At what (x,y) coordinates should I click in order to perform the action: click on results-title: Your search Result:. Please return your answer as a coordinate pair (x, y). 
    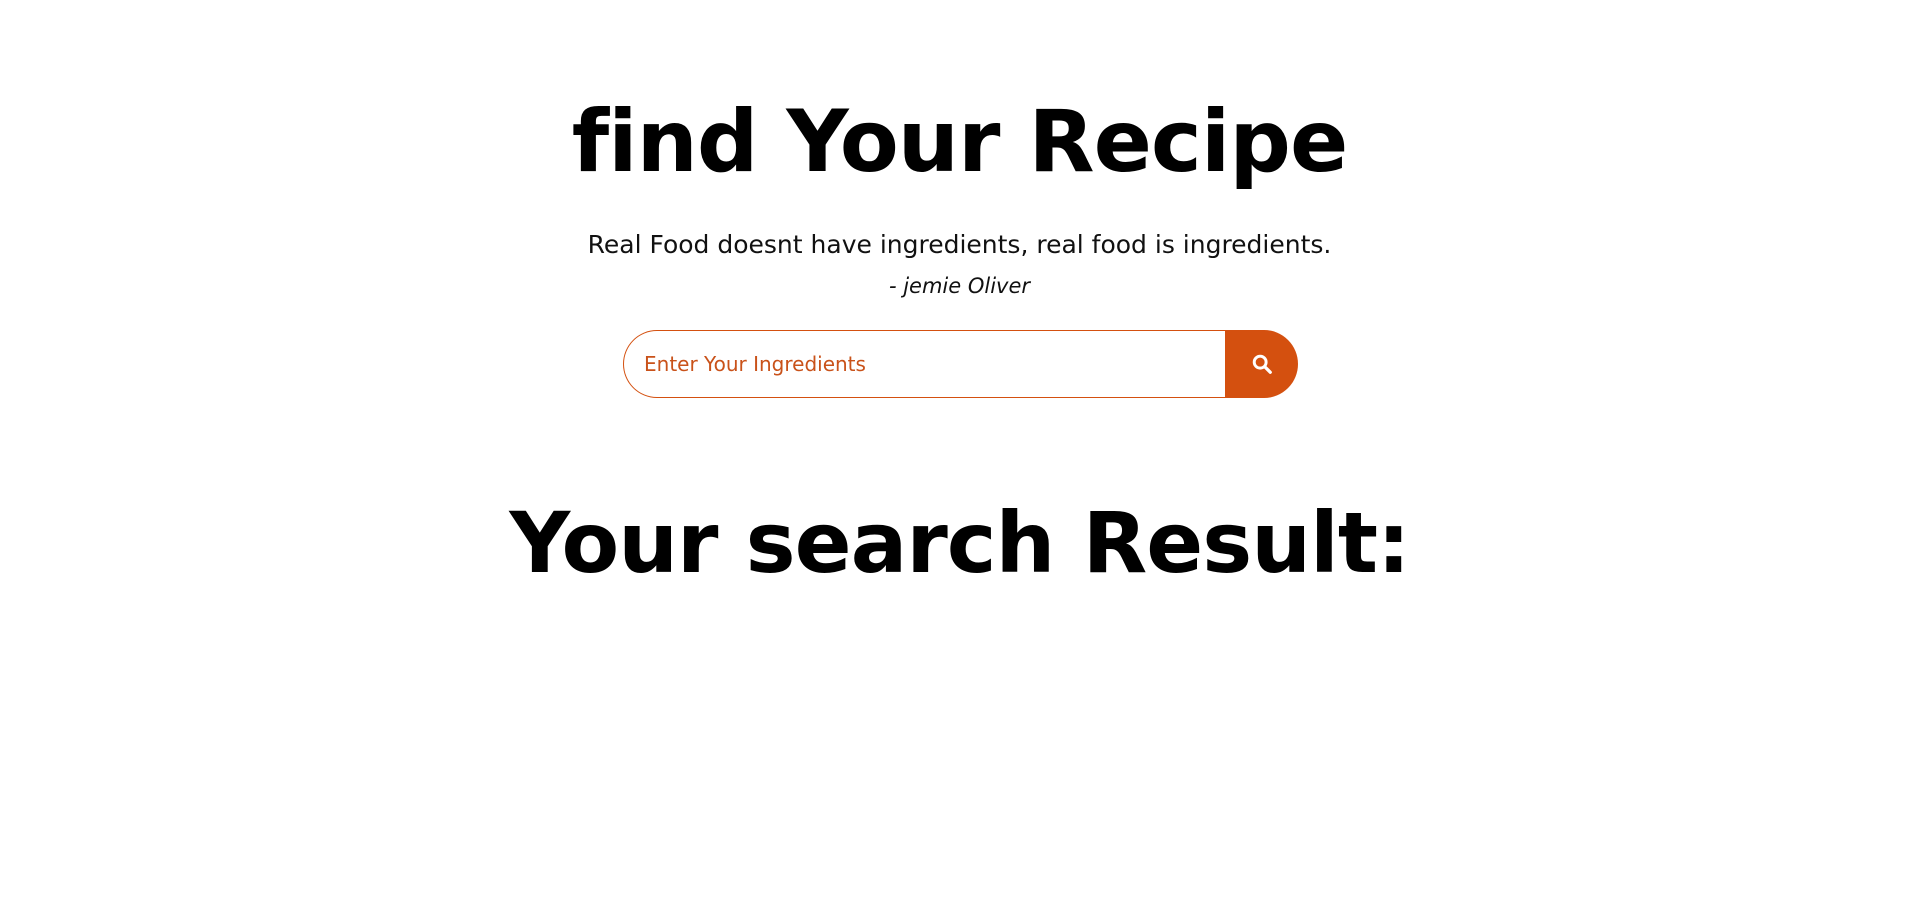
    Looking at the image, I should click on (959, 543).